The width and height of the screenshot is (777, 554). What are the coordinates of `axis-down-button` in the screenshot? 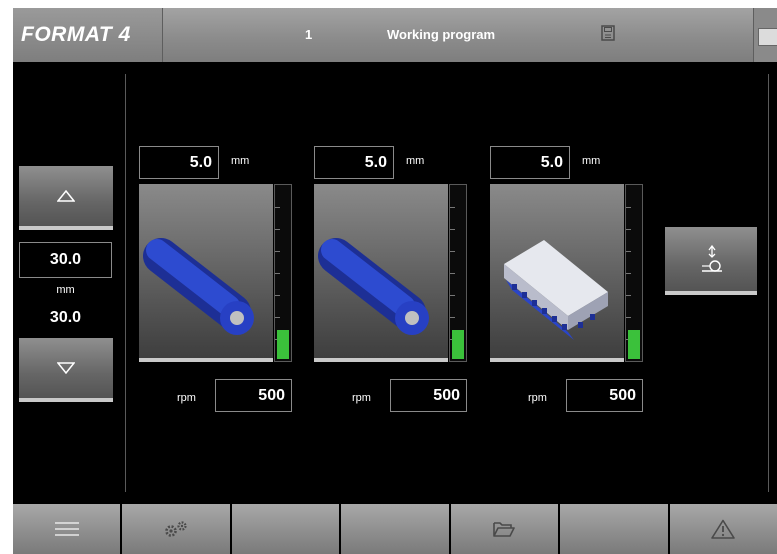 It's located at (66, 370).